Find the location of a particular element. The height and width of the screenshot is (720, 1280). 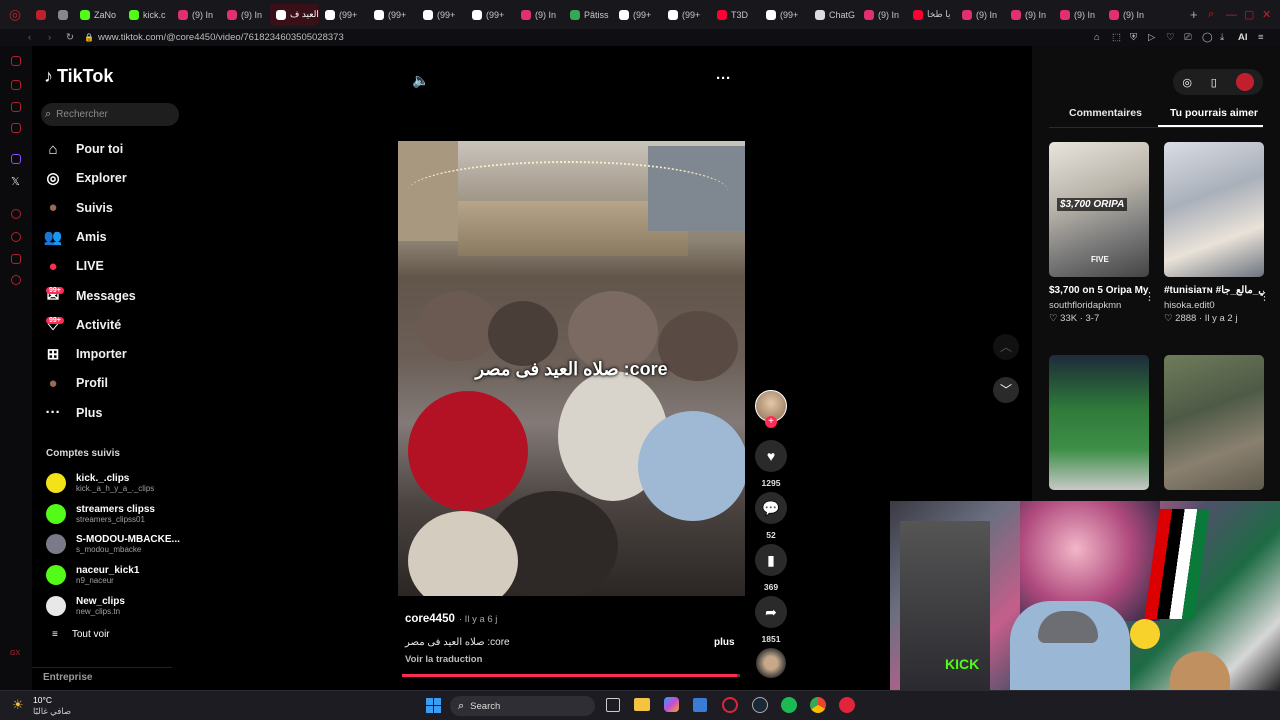

footer-link: Entreprise is located at coordinates (67, 677).